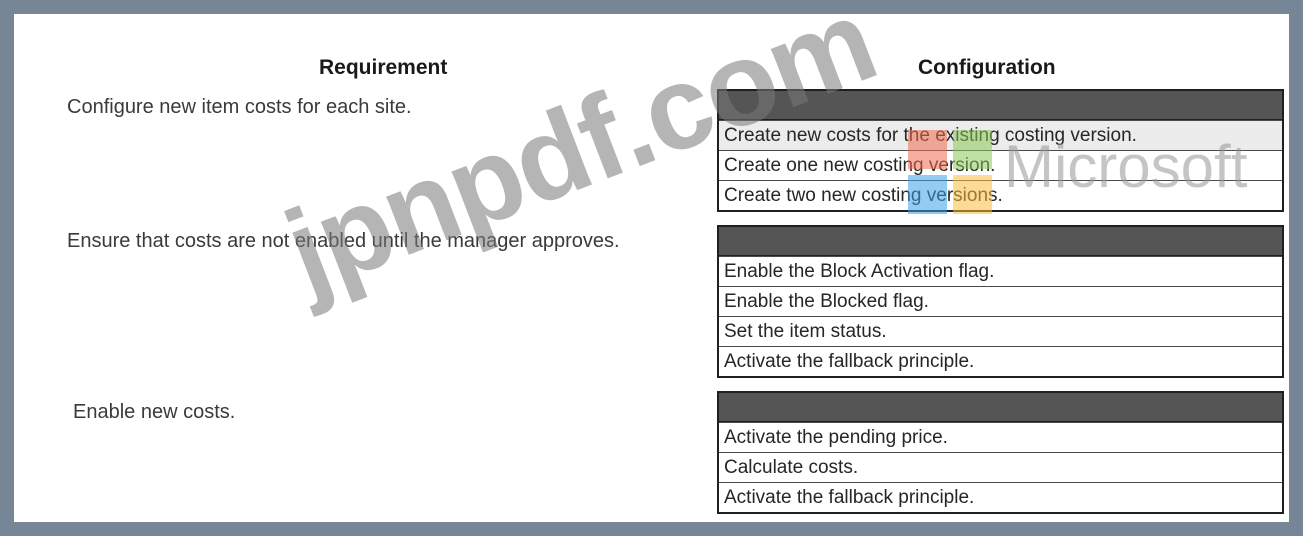 Image resolution: width=1303 pixels, height=536 pixels. I want to click on dropdown-option: Create two new costing versions., so click(1000, 195).